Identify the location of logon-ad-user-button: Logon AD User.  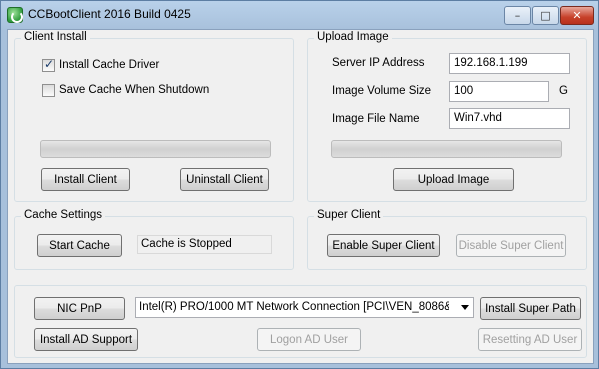
(309, 339).